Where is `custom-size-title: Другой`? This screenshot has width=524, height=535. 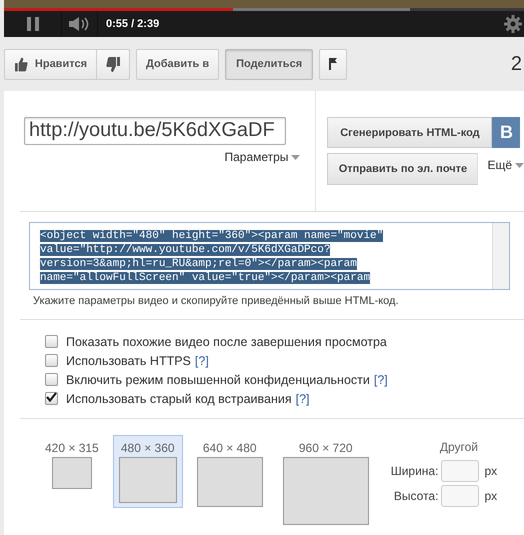
custom-size-title: Другой is located at coordinates (459, 447).